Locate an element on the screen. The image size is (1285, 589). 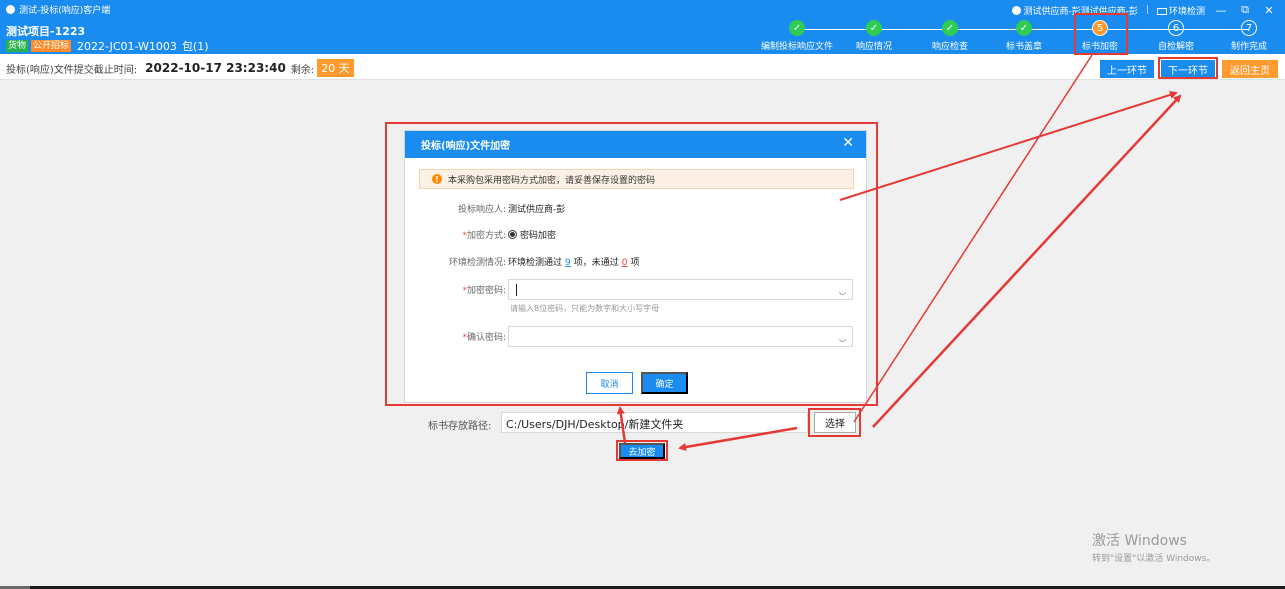
highlight-next-button is located at coordinates (1188, 68).